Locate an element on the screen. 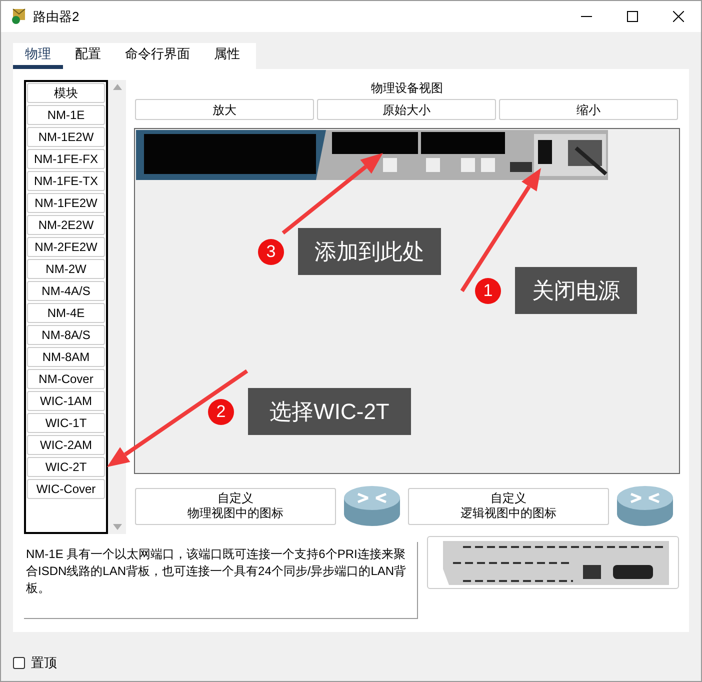 The height and width of the screenshot is (682, 702). custom-icon-button: 自定义 物理视图中的图标 is located at coordinates (235, 506).